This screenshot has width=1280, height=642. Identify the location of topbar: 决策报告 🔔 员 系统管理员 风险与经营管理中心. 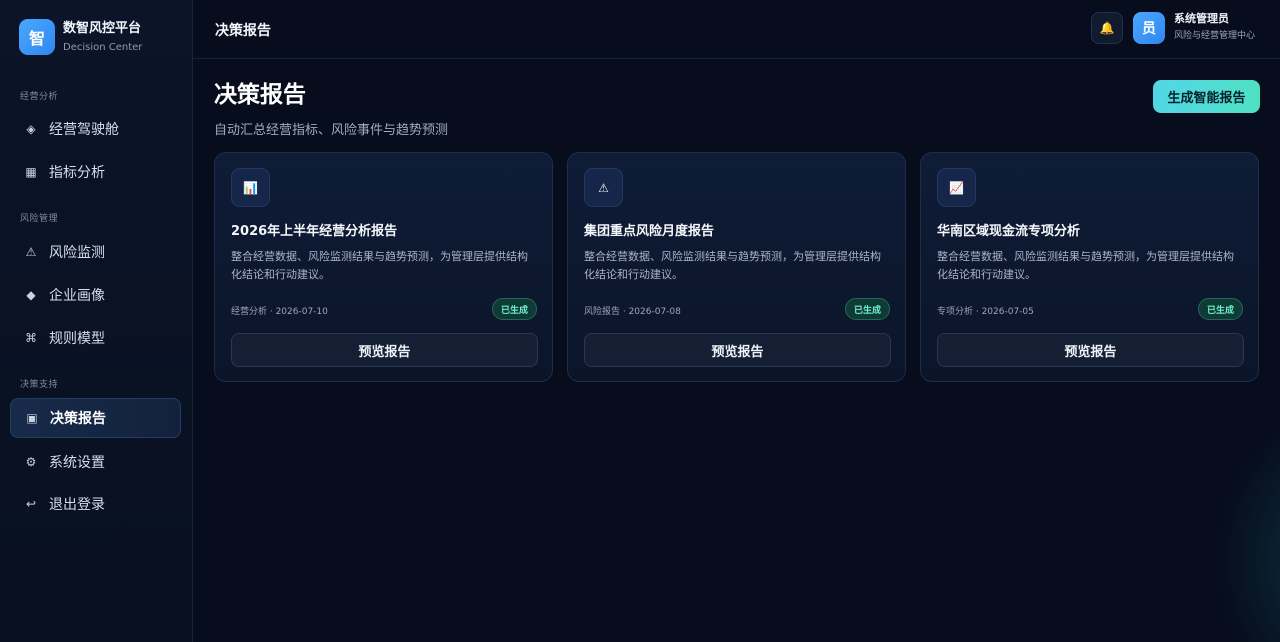
(736, 29).